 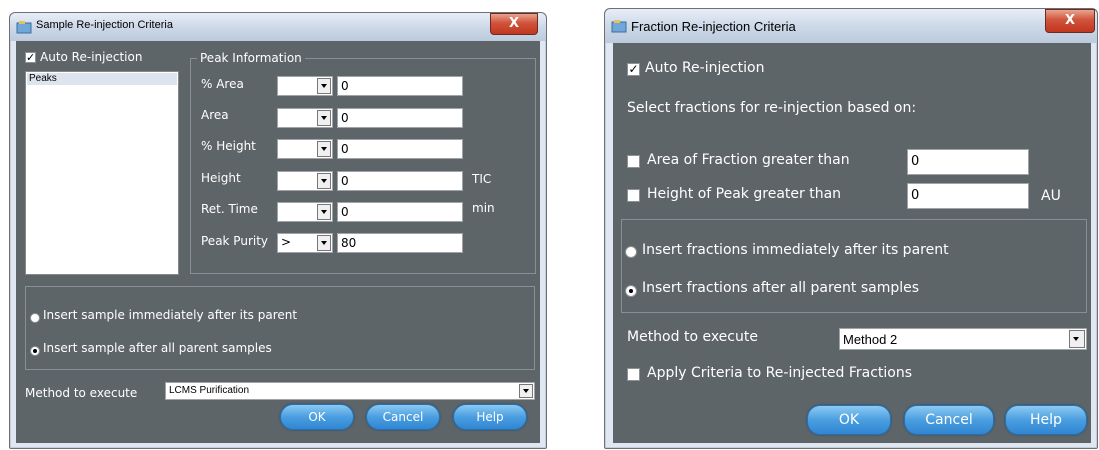 I want to click on fraction-radio-after-all, so click(x=631, y=291).